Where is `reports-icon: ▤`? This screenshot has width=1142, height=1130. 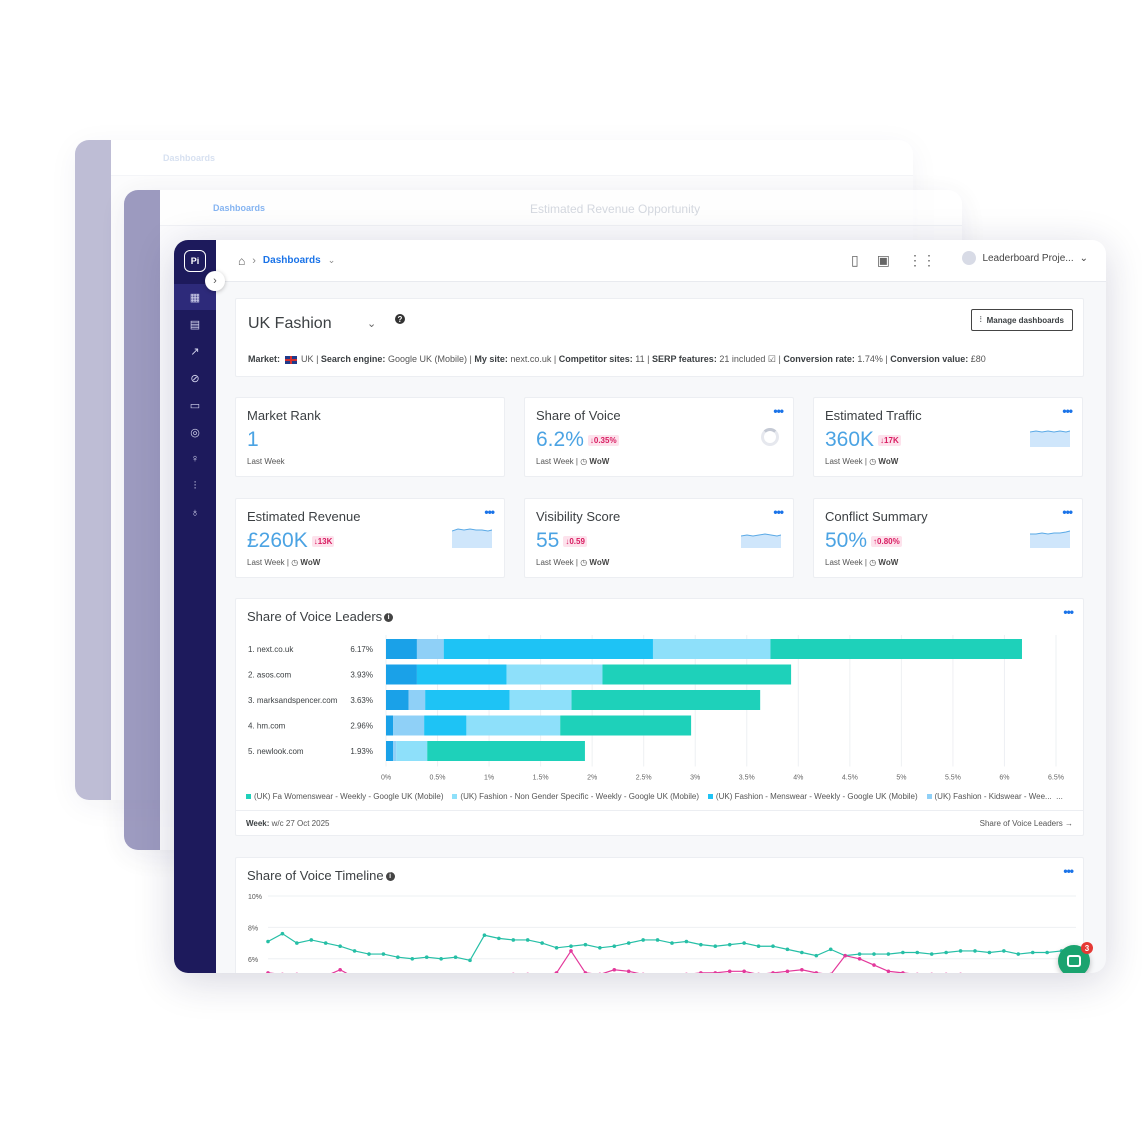 reports-icon: ▤ is located at coordinates (195, 324).